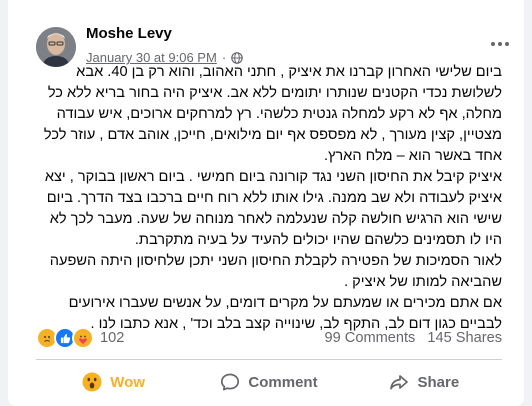 This screenshot has width=532, height=406. What do you see at coordinates (438, 382) in the screenshot?
I see `share-label: Share` at bounding box center [438, 382].